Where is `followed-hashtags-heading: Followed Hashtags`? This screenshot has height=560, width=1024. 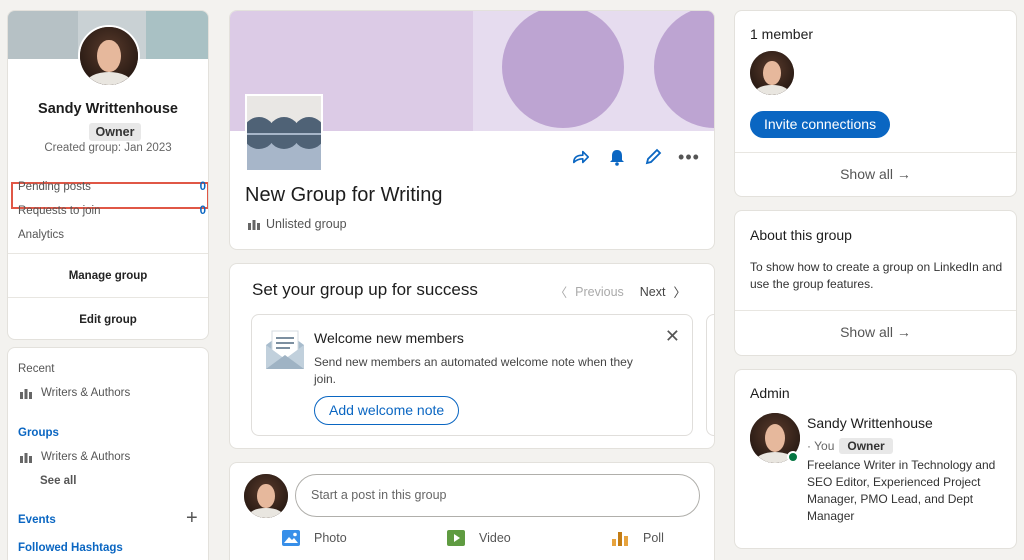 followed-hashtags-heading: Followed Hashtags is located at coordinates (70, 548).